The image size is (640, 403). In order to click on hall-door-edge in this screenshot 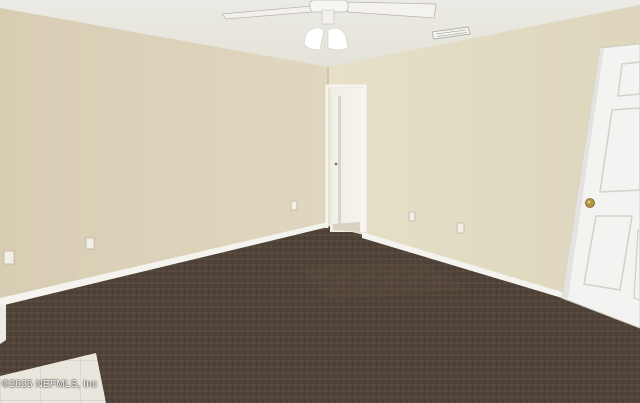, I will do `click(339, 160)`.